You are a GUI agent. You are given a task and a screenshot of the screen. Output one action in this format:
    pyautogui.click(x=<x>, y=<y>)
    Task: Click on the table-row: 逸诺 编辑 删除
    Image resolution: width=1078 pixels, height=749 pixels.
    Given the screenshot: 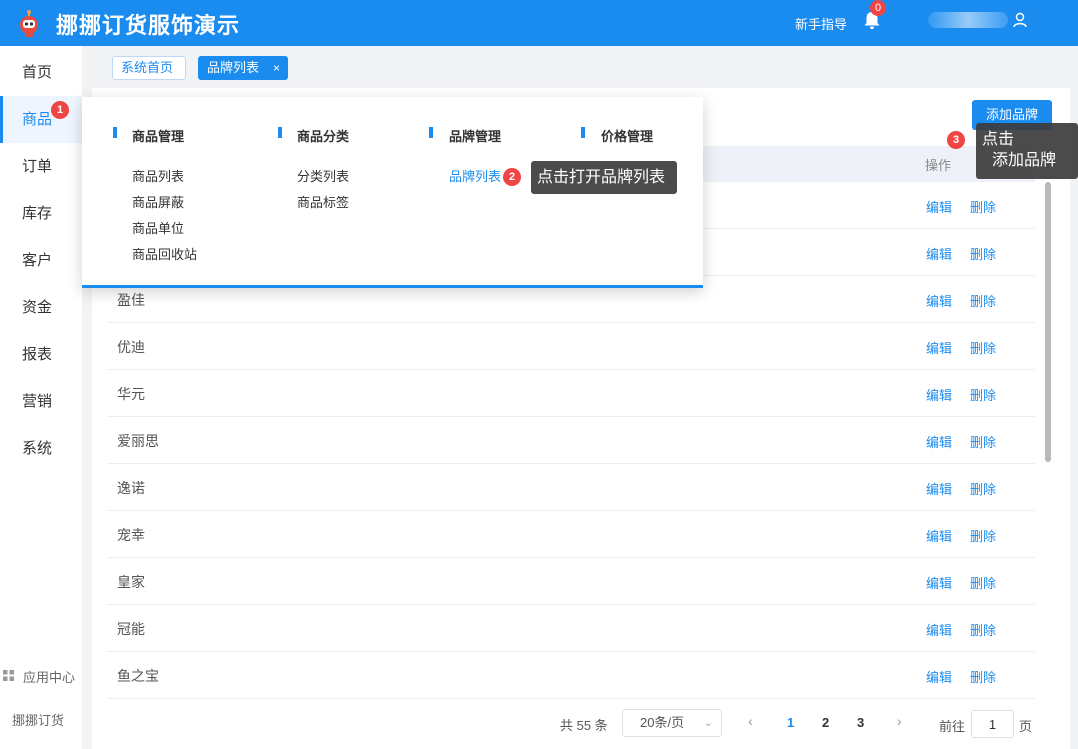 What is the action you would take?
    pyautogui.click(x=571, y=487)
    